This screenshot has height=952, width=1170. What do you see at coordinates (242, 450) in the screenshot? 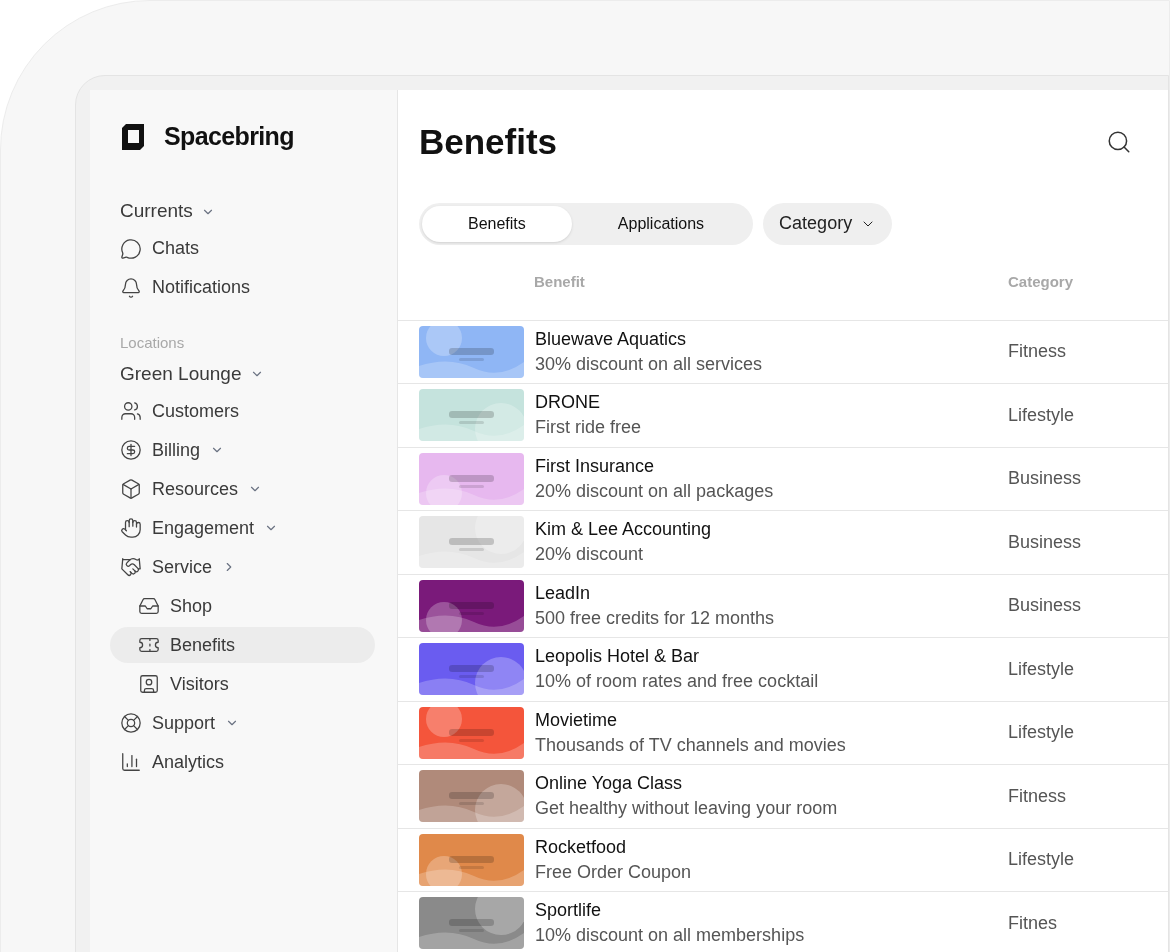
I see `nav-item: Billing` at bounding box center [242, 450].